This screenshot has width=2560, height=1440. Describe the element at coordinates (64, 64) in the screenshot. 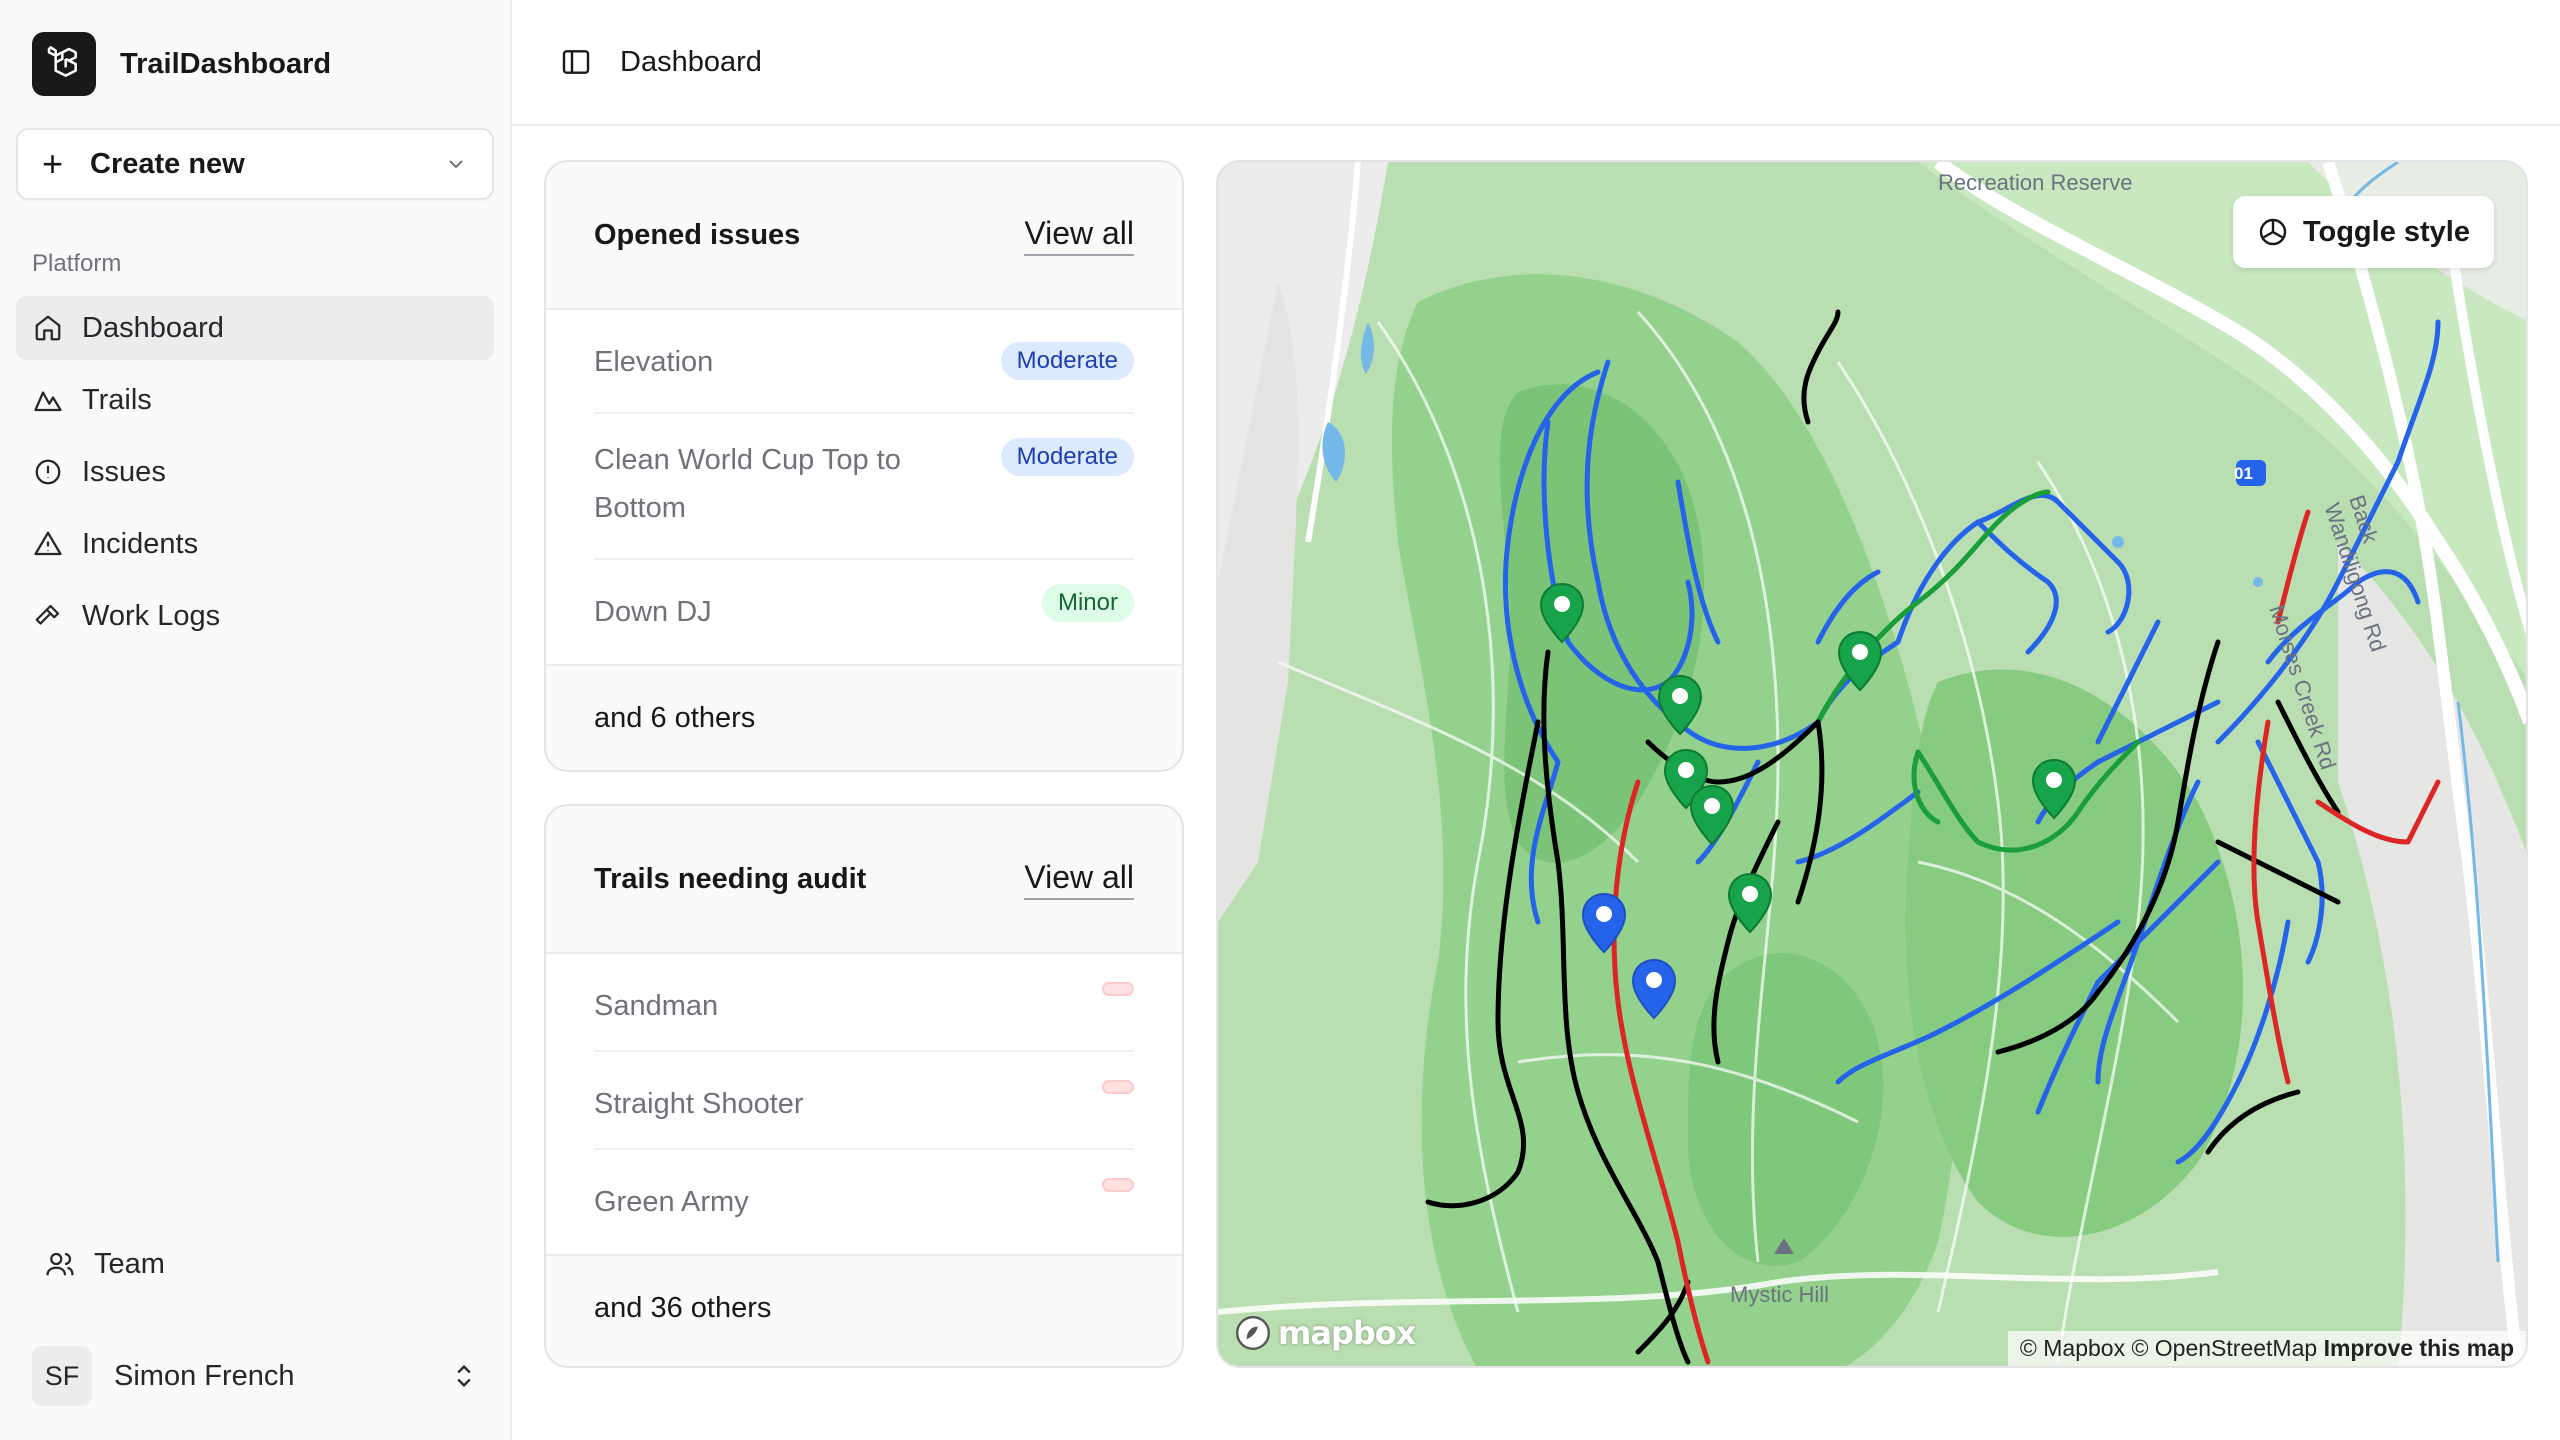

I see `app-logo-icon` at that location.